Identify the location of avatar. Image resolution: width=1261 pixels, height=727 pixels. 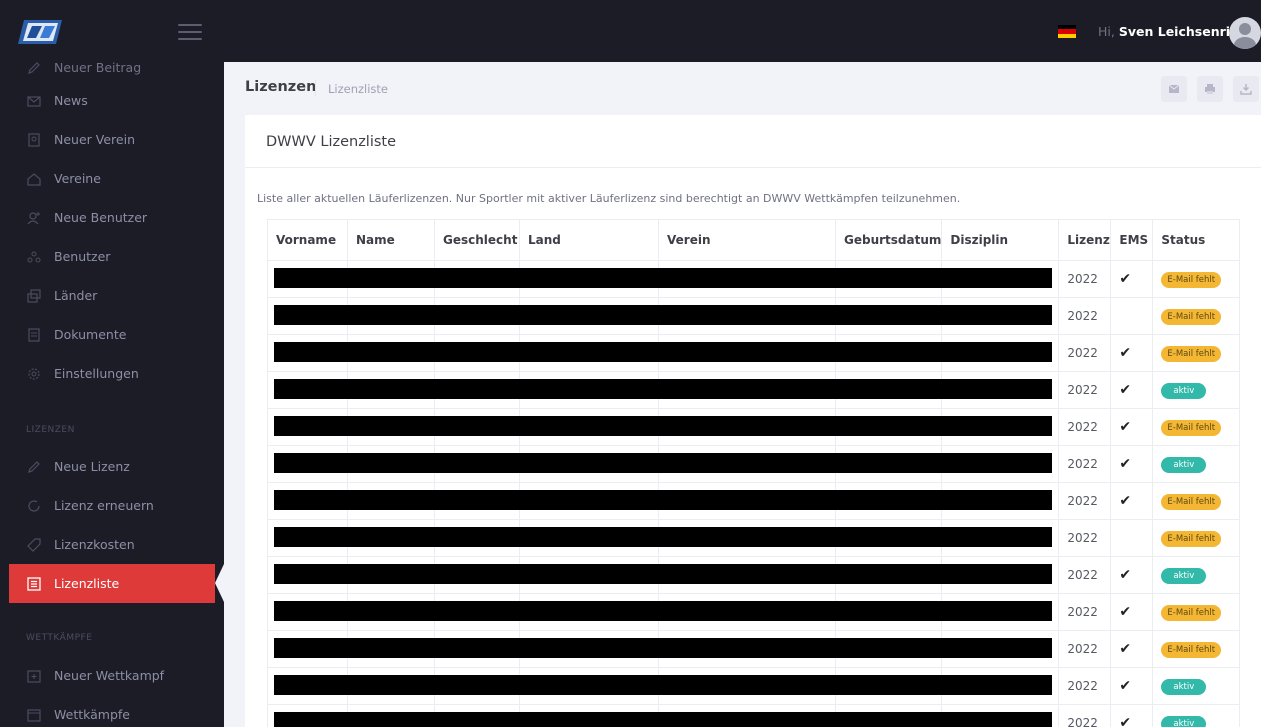
(1245, 33).